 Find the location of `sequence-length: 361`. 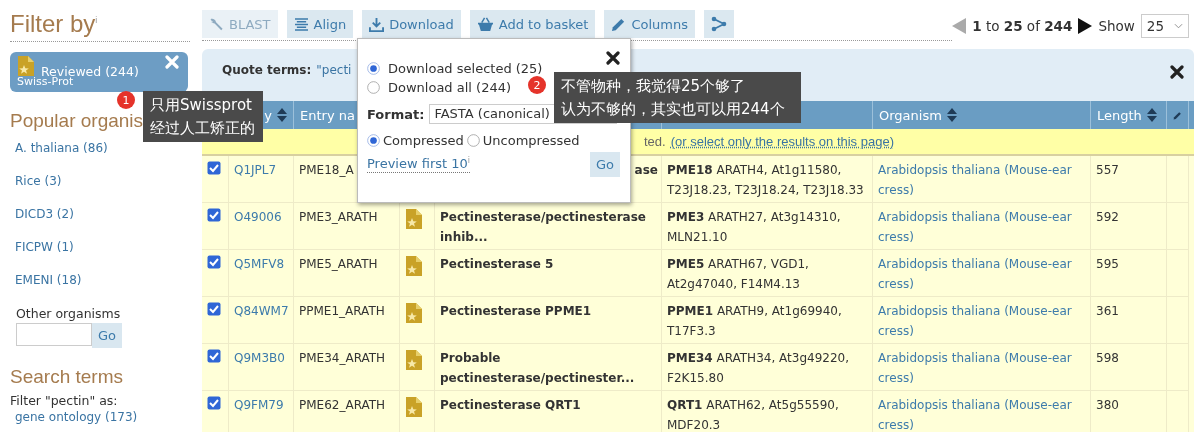

sequence-length: 361 is located at coordinates (1108, 311).